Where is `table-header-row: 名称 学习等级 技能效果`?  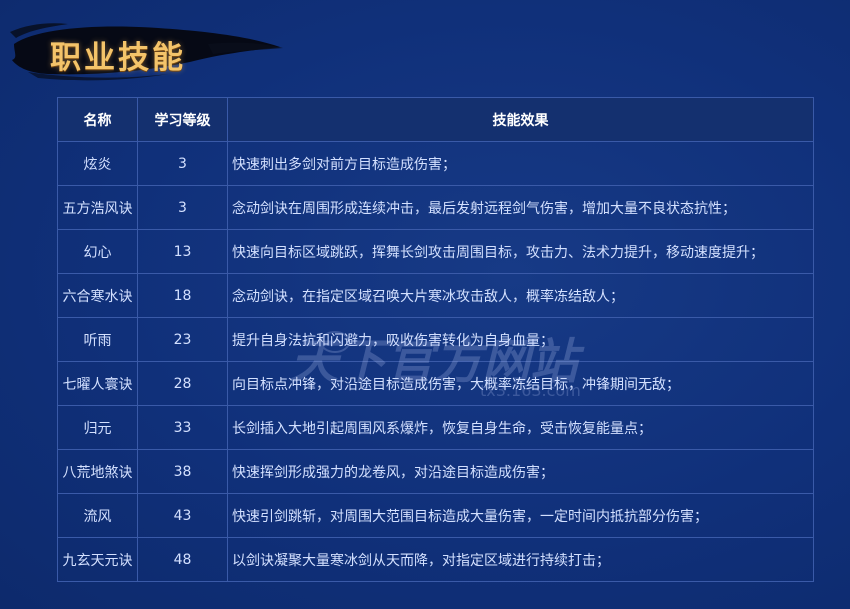
table-header-row: 名称 学习等级 技能效果 is located at coordinates (435, 119).